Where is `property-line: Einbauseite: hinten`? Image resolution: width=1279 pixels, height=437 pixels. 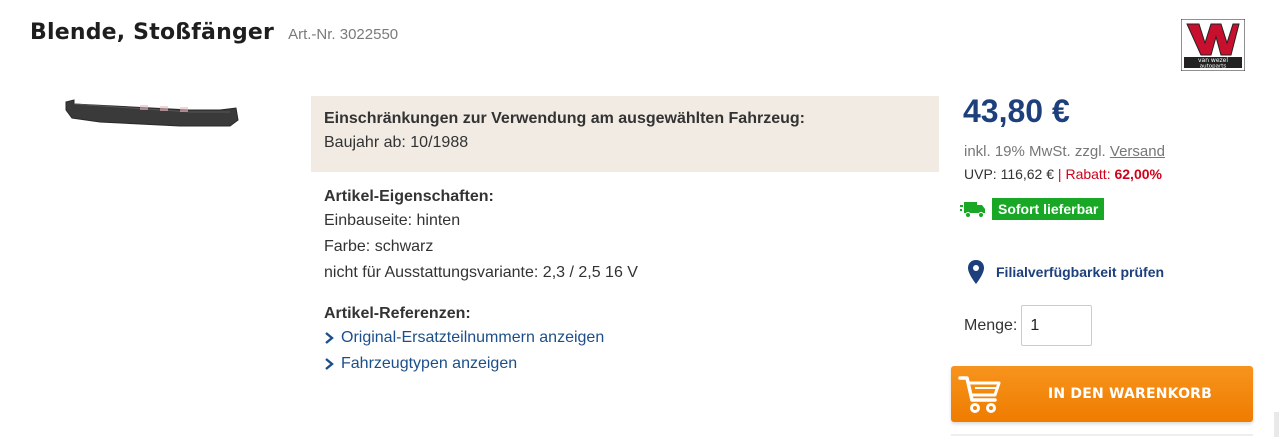 property-line: Einbauseite: hinten is located at coordinates (392, 220).